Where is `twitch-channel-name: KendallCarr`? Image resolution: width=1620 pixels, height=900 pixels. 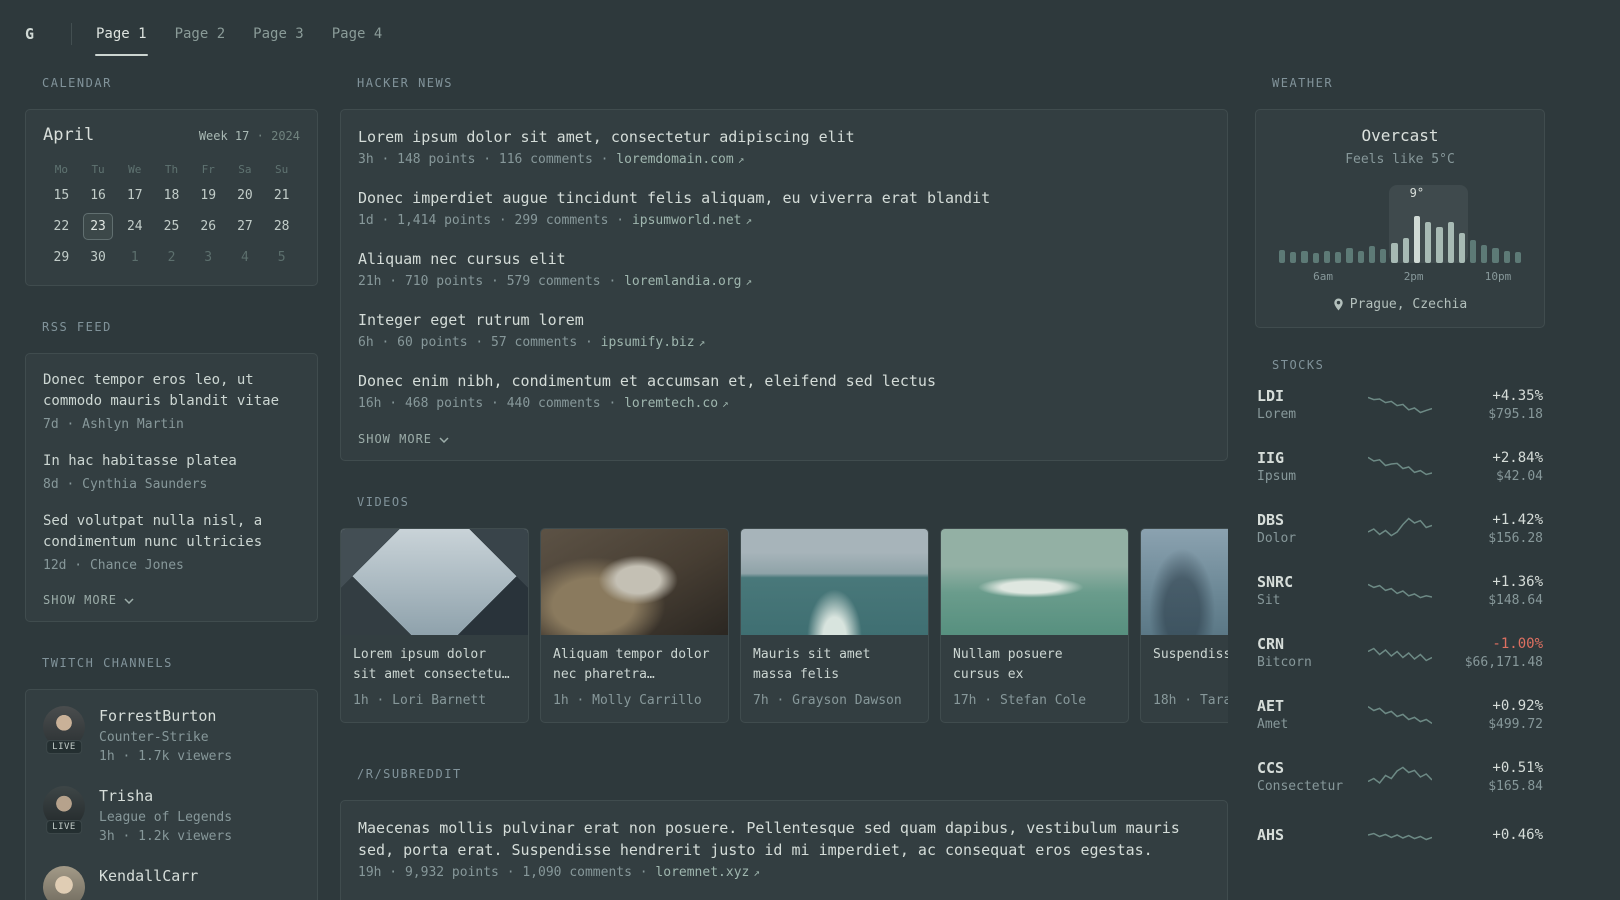
twitch-channel-name: KendallCarr is located at coordinates (148, 876).